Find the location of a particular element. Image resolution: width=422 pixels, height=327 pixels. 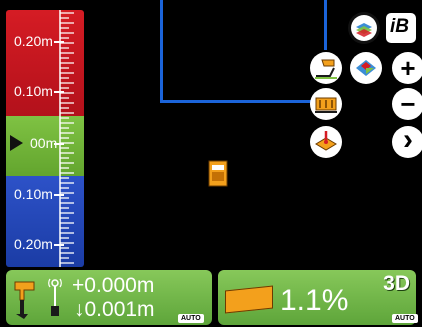

brand-logo: iB is located at coordinates (399, 26).